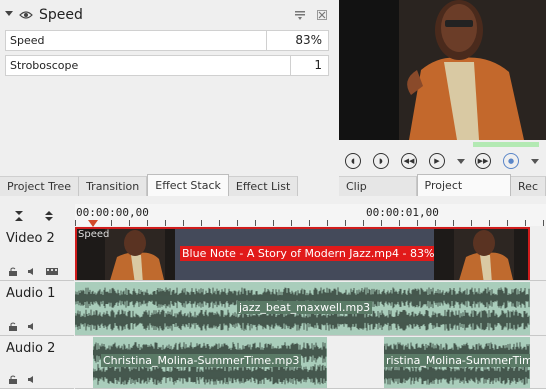  What do you see at coordinates (506, 144) in the screenshot?
I see `zone-bar` at bounding box center [506, 144].